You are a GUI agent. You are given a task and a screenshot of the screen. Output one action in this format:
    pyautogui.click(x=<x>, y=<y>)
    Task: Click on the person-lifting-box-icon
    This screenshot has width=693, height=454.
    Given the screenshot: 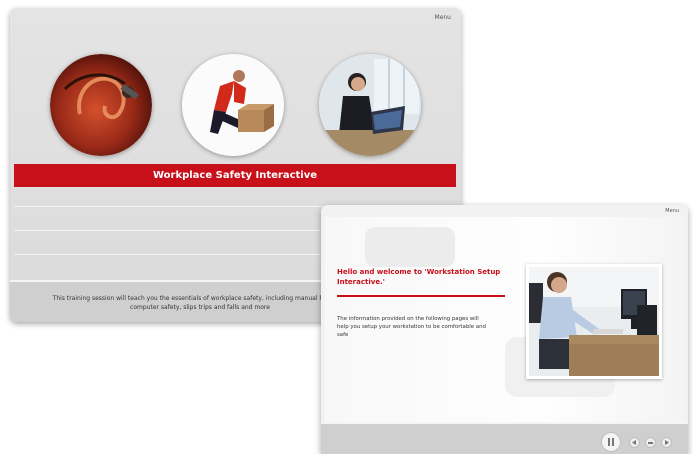 What is the action you would take?
    pyautogui.click(x=233, y=105)
    